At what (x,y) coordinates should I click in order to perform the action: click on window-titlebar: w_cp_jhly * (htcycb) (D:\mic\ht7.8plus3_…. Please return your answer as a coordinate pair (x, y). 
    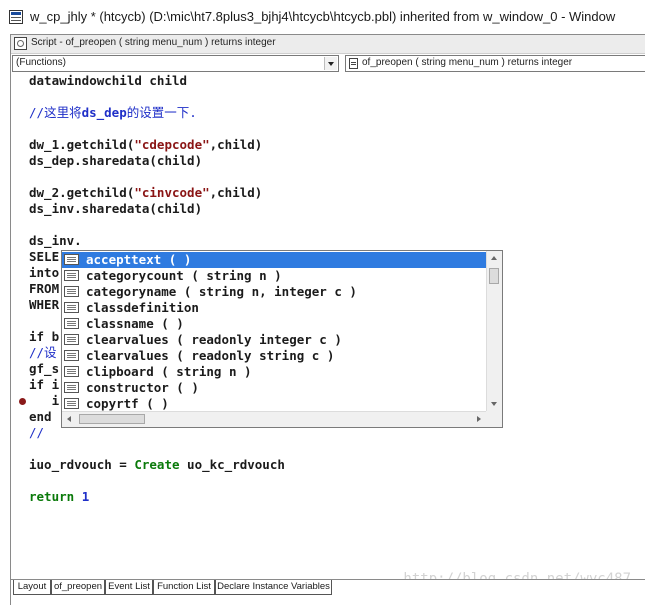
    Looking at the image, I should click on (322, 17).